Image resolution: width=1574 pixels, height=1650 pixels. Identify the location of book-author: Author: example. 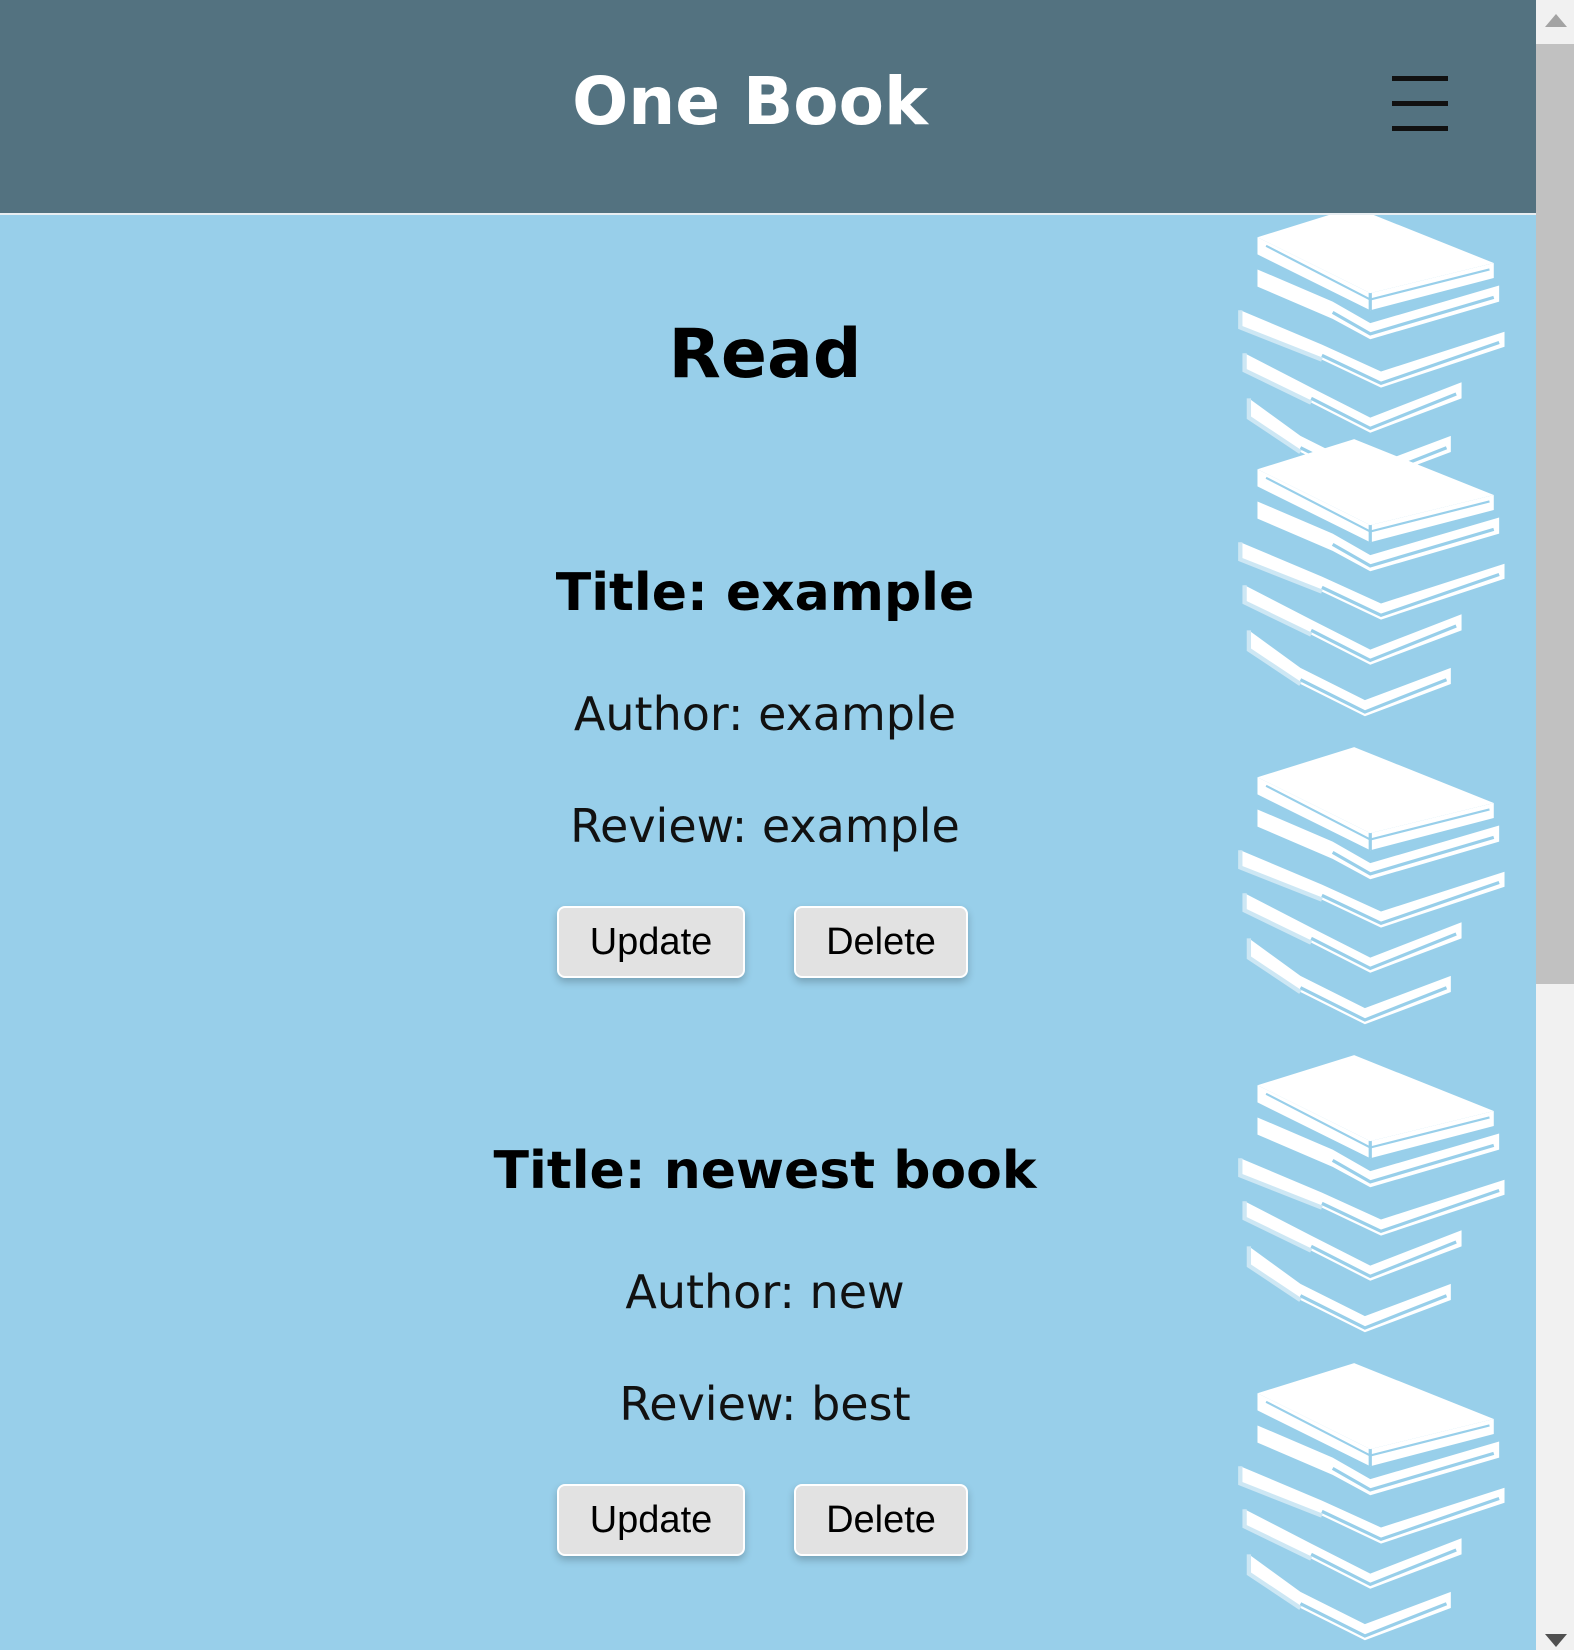
(765, 714).